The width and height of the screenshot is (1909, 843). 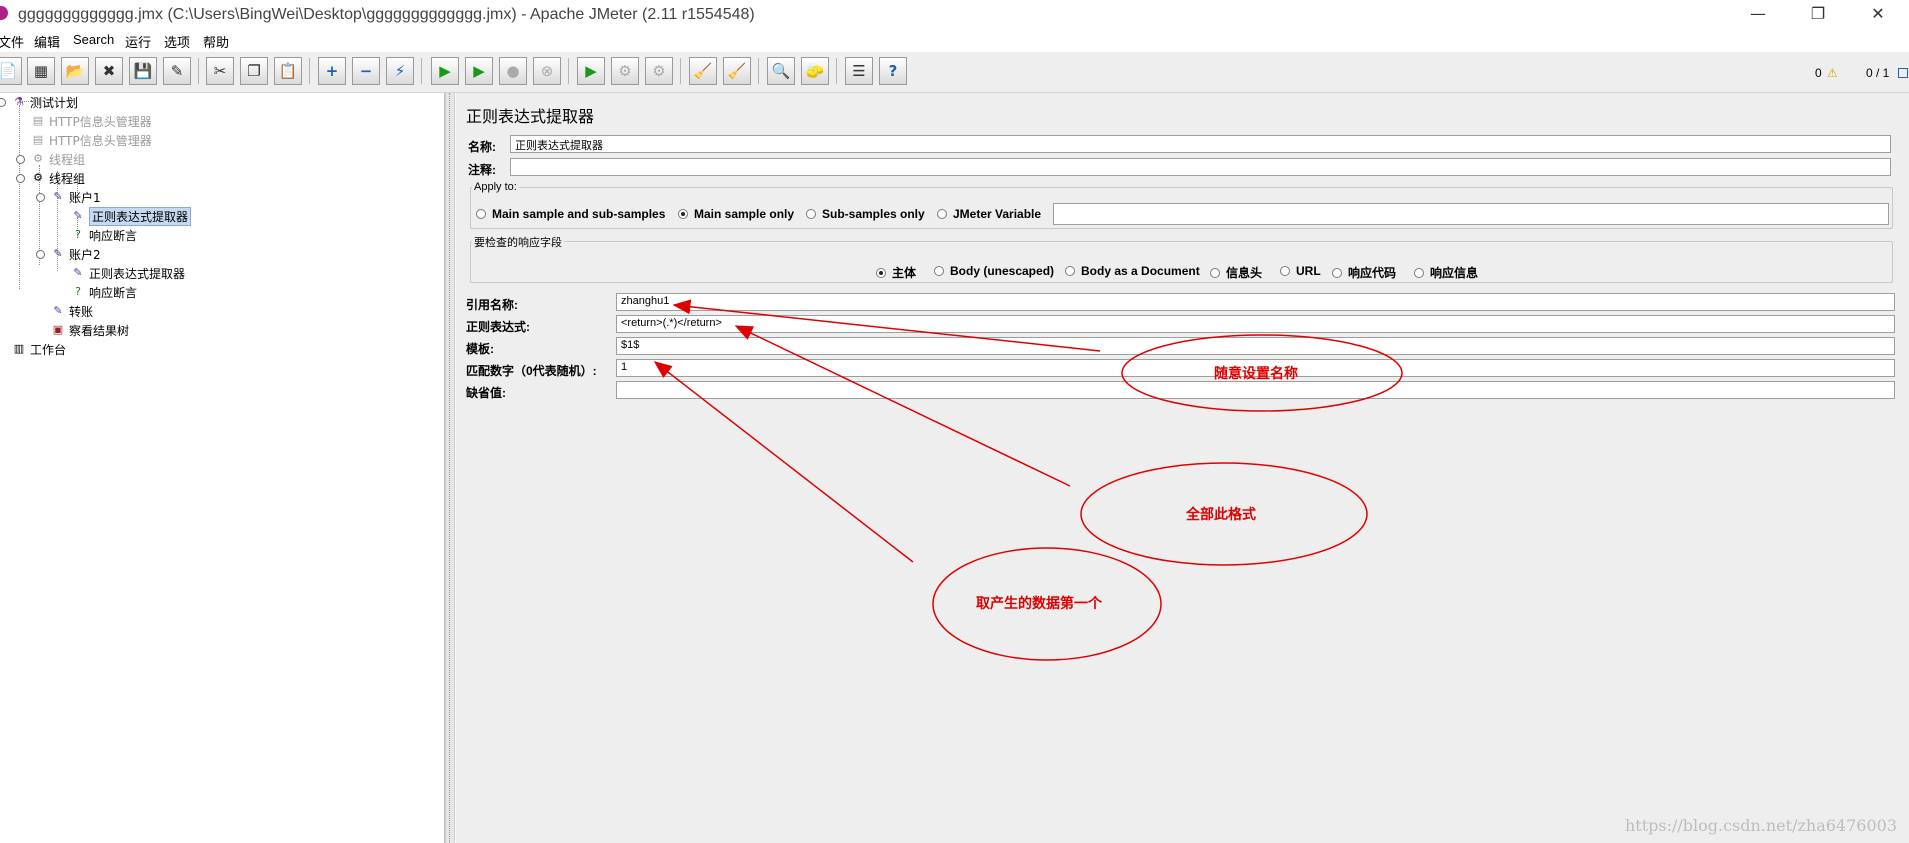 I want to click on menu-search: Search, so click(x=93, y=39).